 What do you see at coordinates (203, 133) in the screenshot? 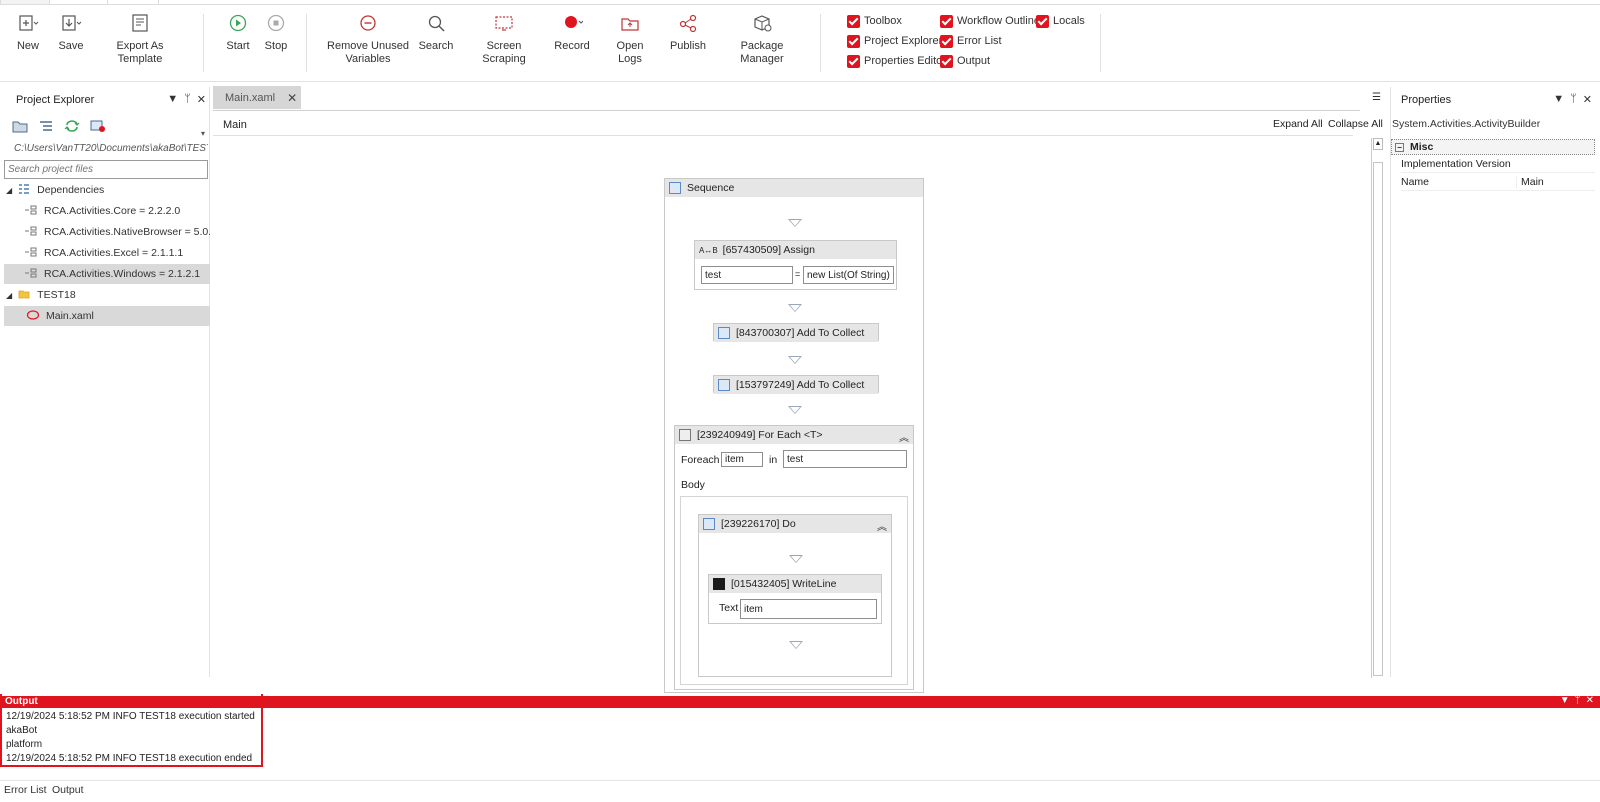
I see `toolbar-overflow-icon: ▾` at bounding box center [203, 133].